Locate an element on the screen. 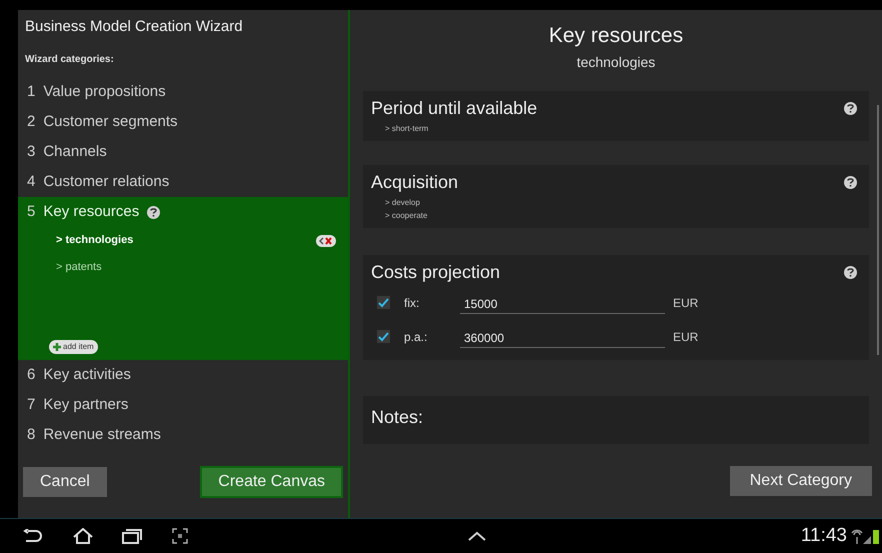  chevron-up-icon is located at coordinates (477, 536).